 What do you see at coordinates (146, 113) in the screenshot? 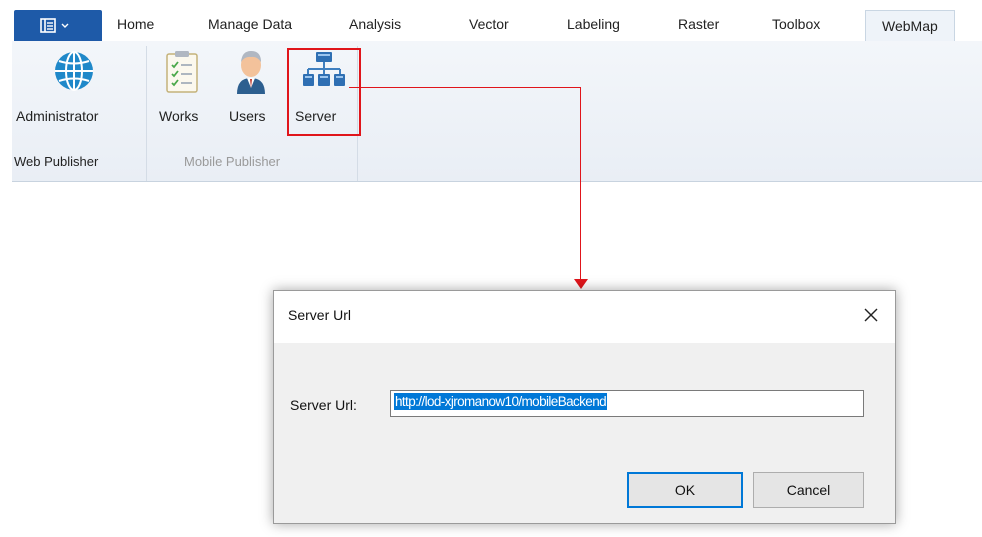
I see `group-divider` at bounding box center [146, 113].